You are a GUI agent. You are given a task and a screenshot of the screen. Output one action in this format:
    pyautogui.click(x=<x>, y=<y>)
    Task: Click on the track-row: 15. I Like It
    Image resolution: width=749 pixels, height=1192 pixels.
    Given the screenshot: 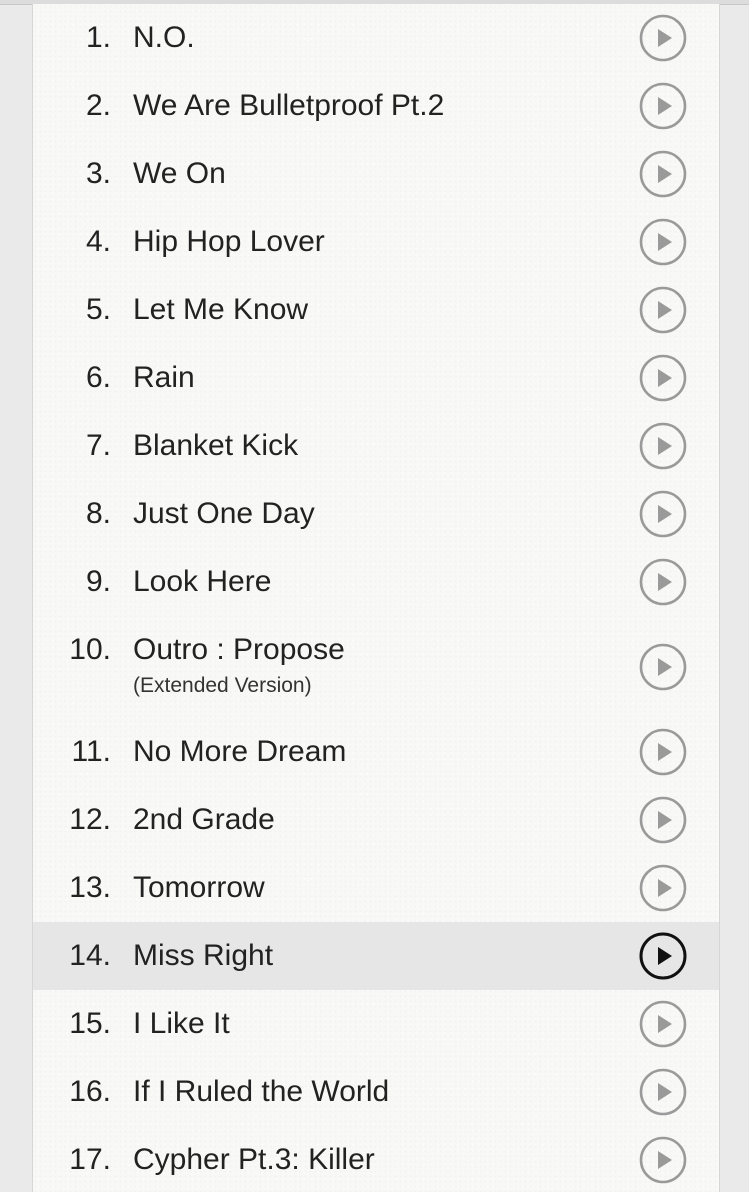 What is the action you would take?
    pyautogui.click(x=376, y=1024)
    